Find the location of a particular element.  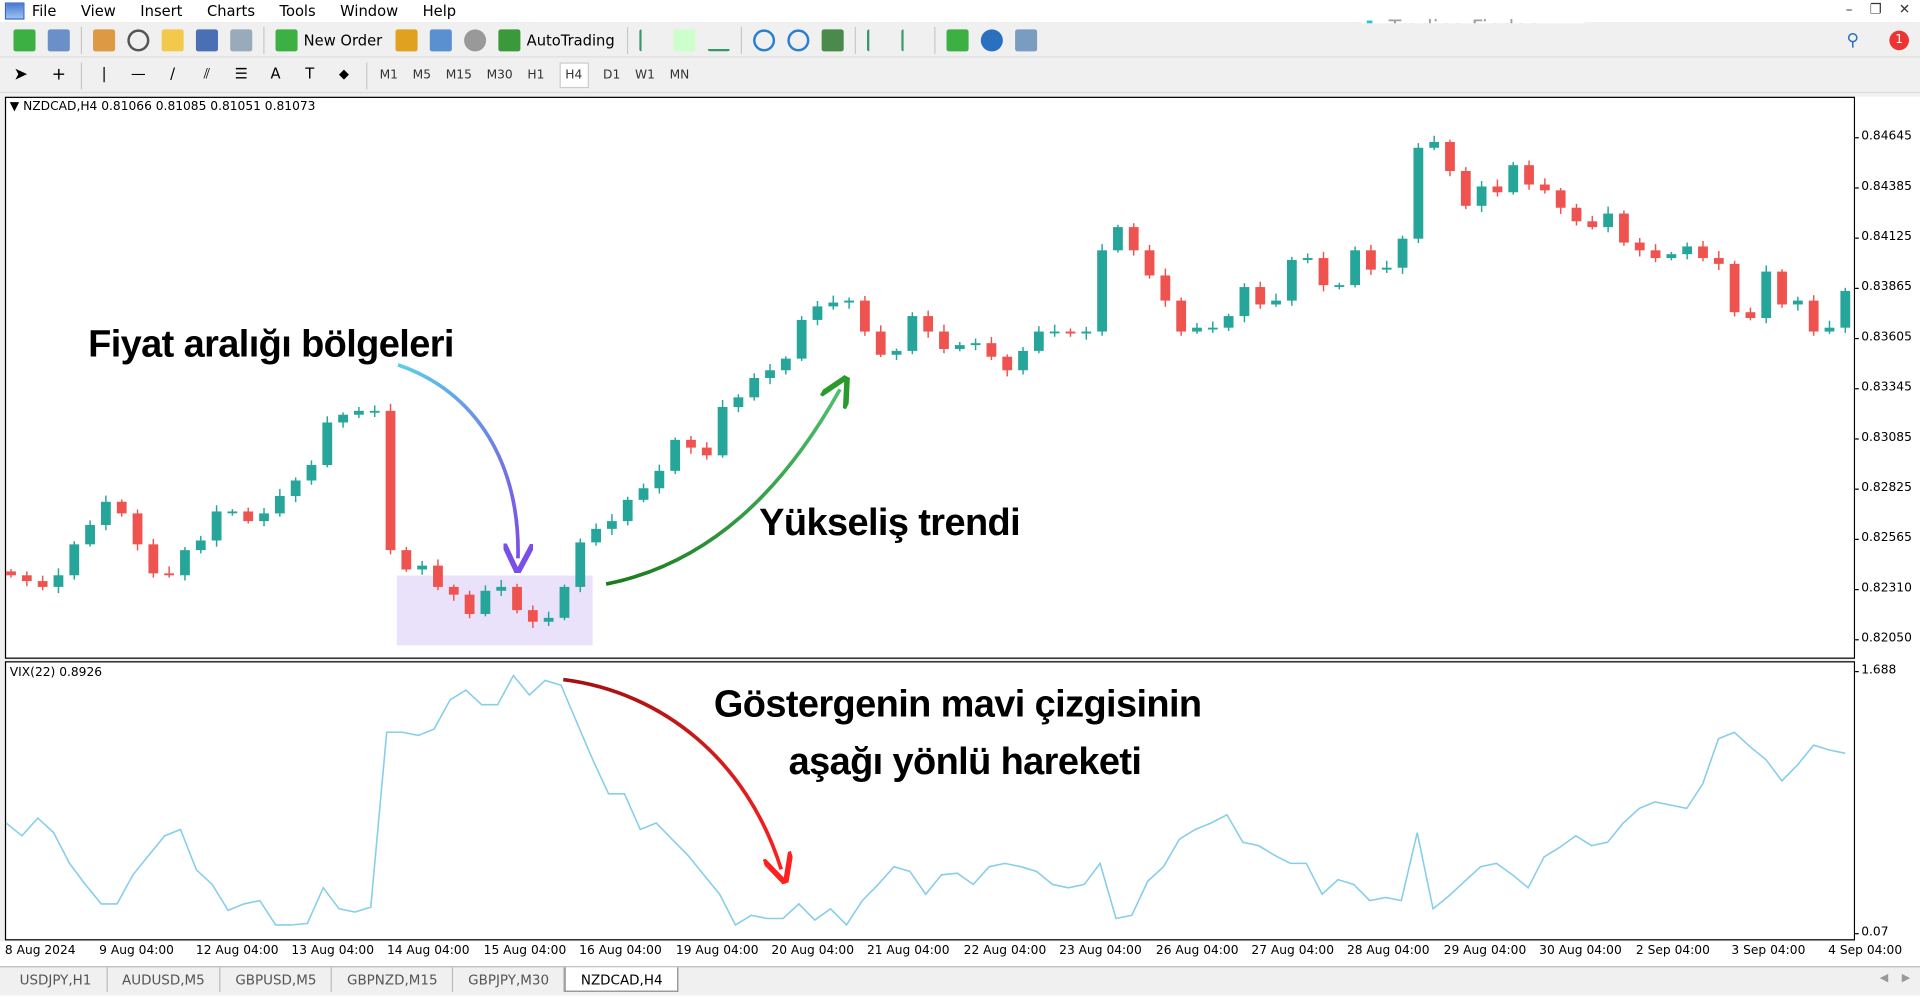

range-zone-label: Fiyat aralığı bölgeleri is located at coordinates (271, 343).